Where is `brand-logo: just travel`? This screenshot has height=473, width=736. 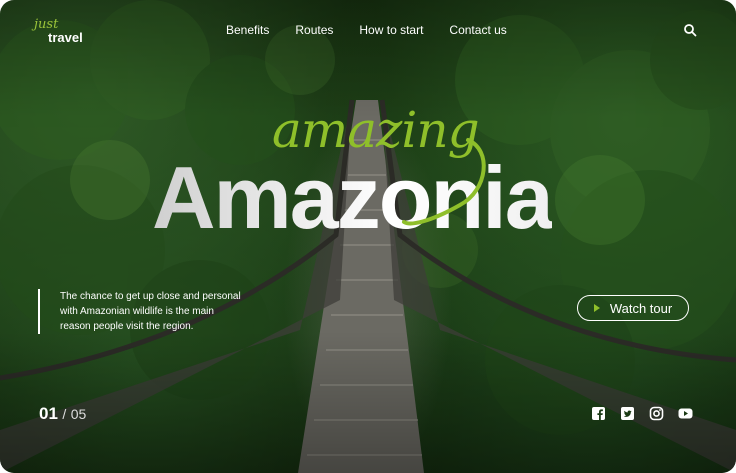
brand-logo: just travel is located at coordinates (58, 31).